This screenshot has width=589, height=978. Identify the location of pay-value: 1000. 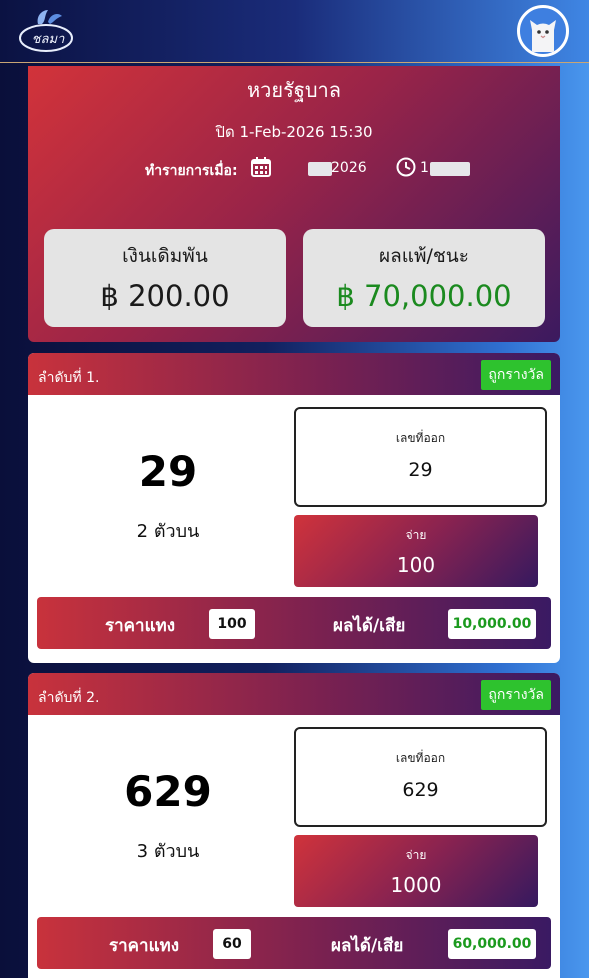
(416, 885).